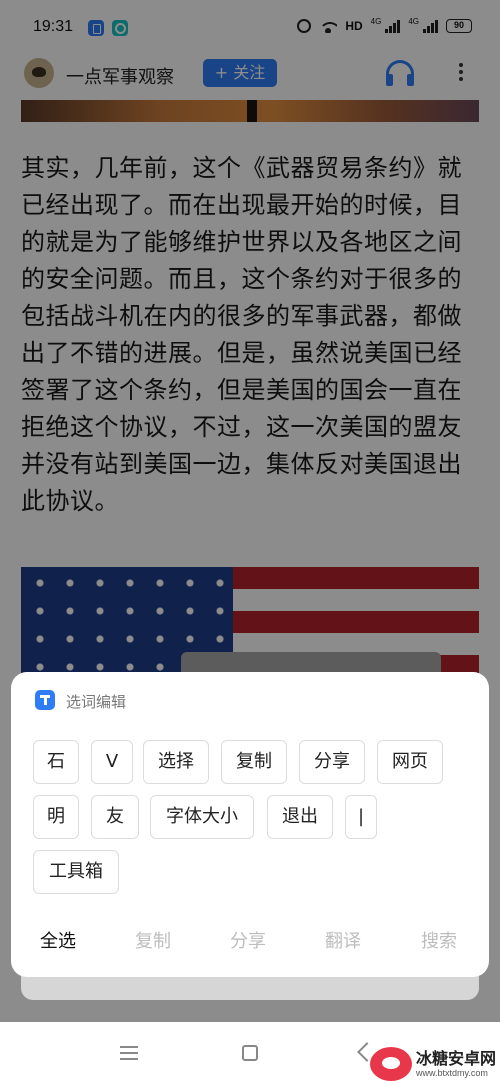 This screenshot has width=500, height=1084. Describe the element at coordinates (115, 817) in the screenshot. I see `word-chip: 友` at that location.